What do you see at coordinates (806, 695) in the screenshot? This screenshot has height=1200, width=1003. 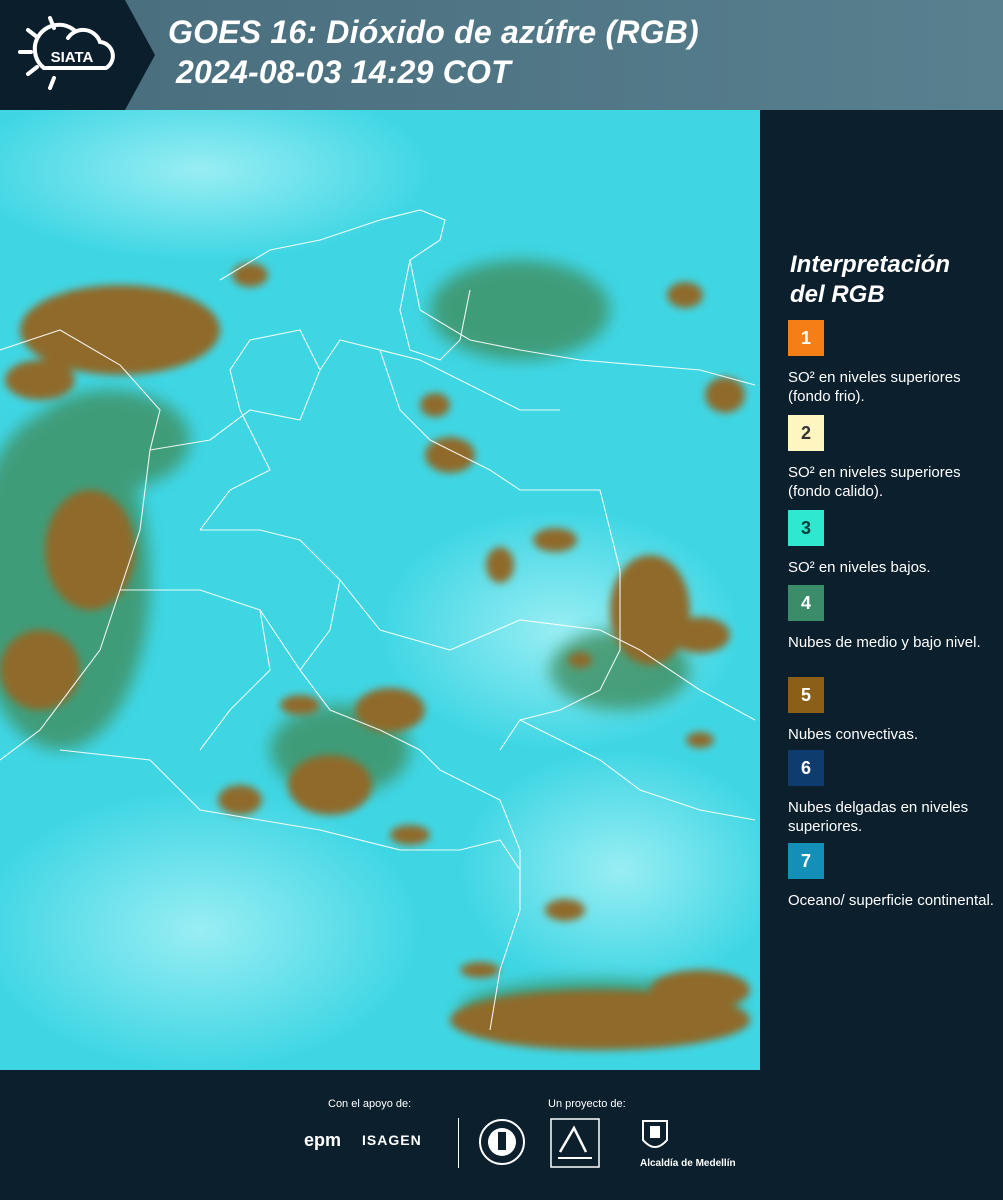 I see `legend-swatch: 5` at bounding box center [806, 695].